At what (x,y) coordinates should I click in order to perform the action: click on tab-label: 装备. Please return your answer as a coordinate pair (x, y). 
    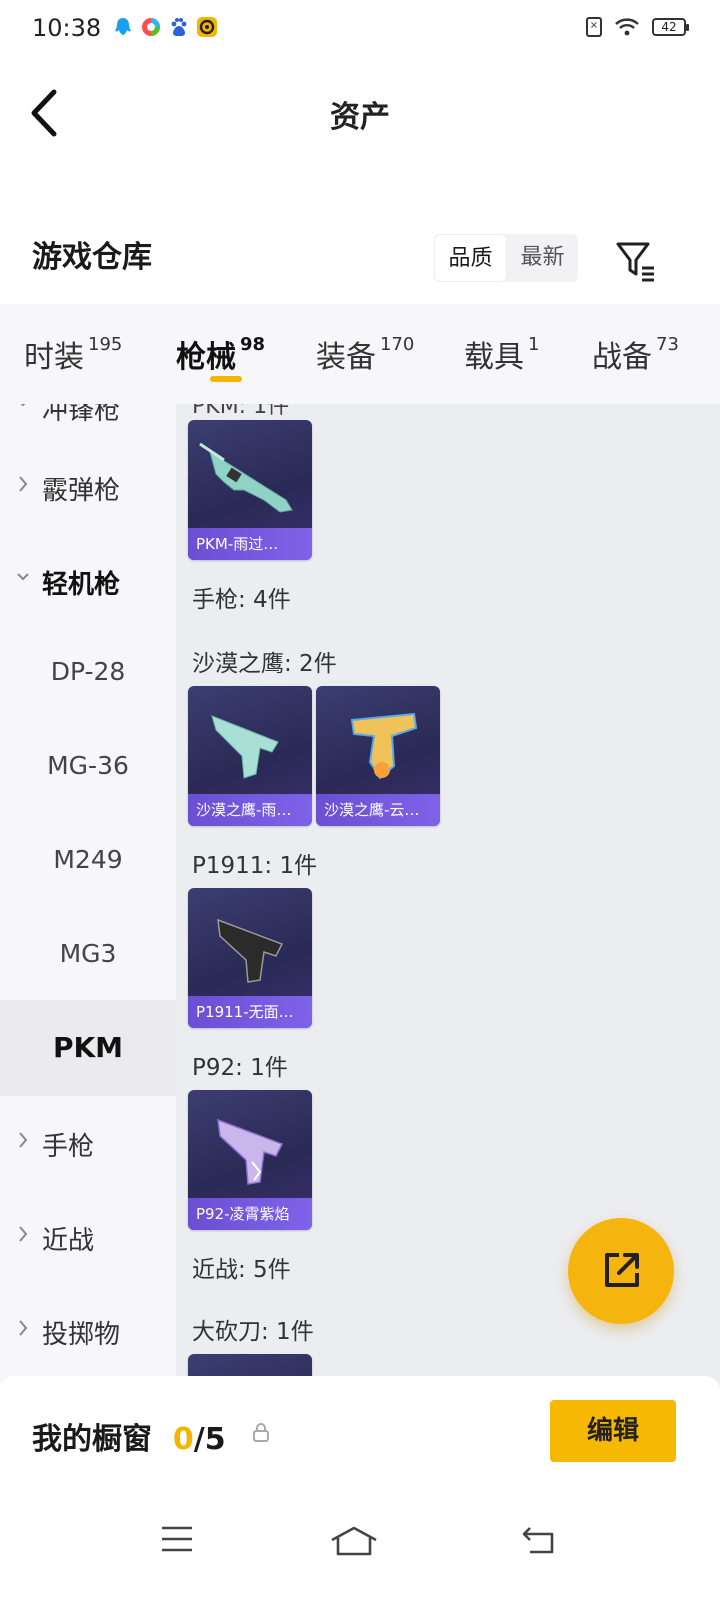
    Looking at the image, I should click on (346, 357).